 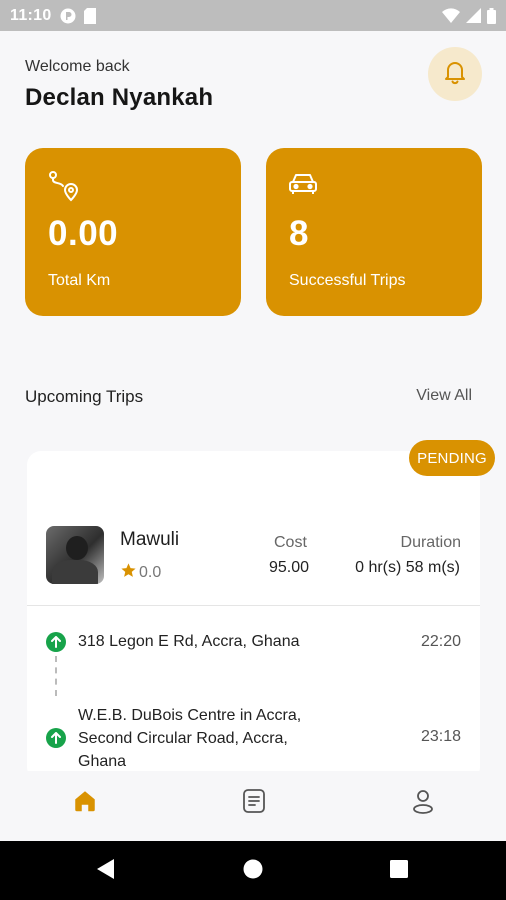 What do you see at coordinates (444, 396) in the screenshot?
I see `view-all-link: View All` at bounding box center [444, 396].